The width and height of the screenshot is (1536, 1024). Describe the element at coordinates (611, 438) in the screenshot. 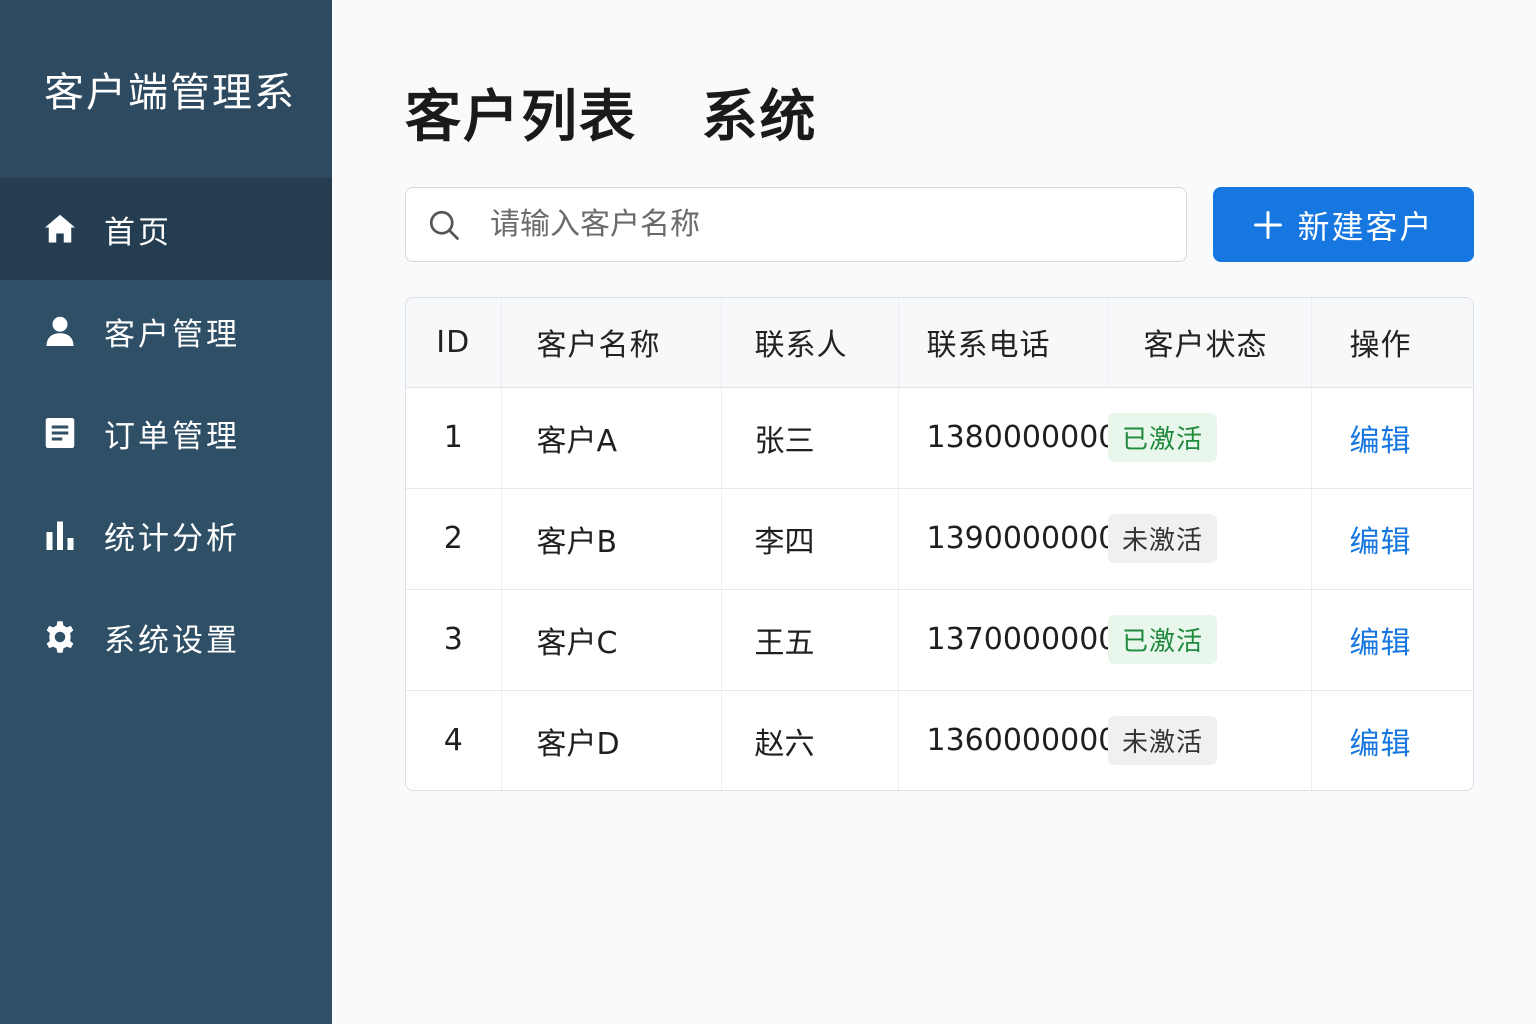

I see `cell-name: 客户A` at that location.